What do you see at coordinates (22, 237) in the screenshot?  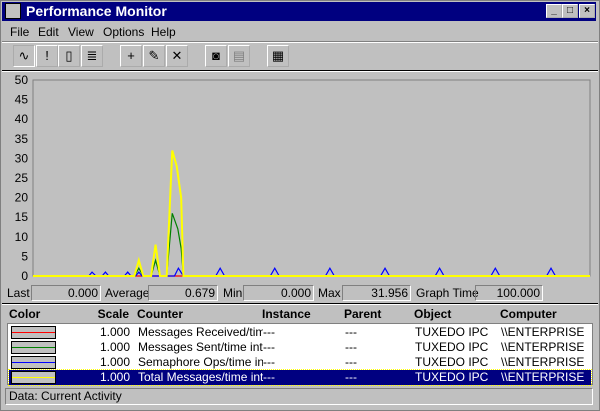 I see `y-tick-label: 10` at bounding box center [22, 237].